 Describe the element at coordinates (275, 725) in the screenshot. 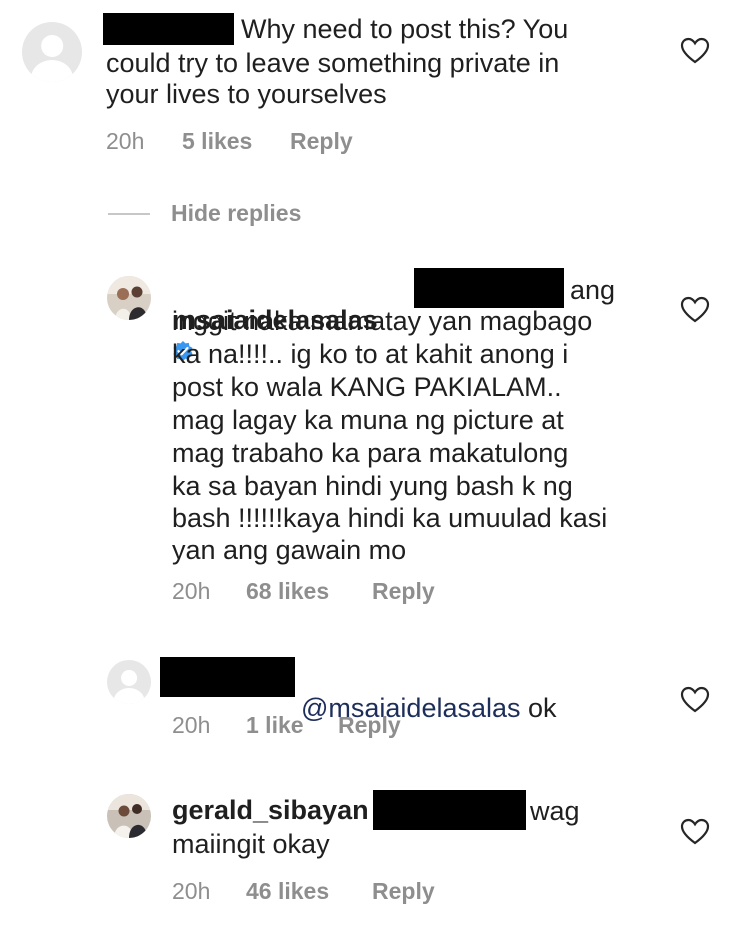

I see `likes-count-button: 1 like` at that location.